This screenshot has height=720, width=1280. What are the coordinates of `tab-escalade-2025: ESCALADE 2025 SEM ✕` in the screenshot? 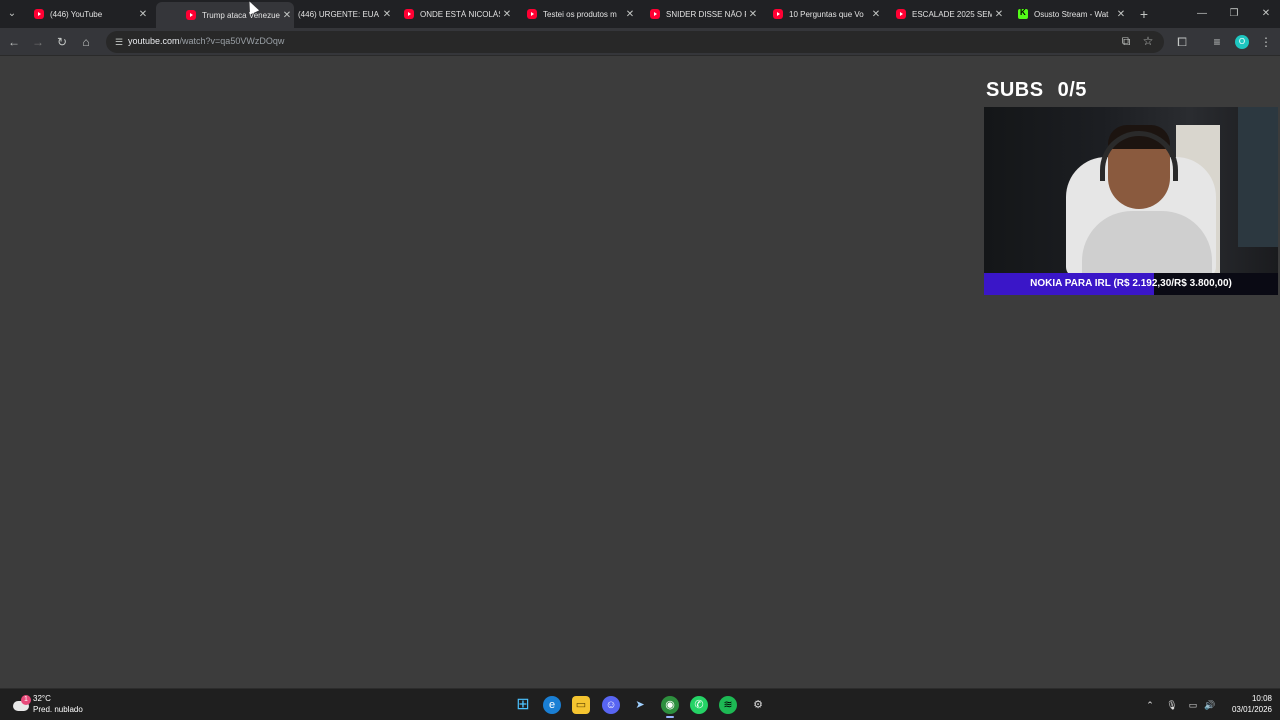 It's located at (947, 14).